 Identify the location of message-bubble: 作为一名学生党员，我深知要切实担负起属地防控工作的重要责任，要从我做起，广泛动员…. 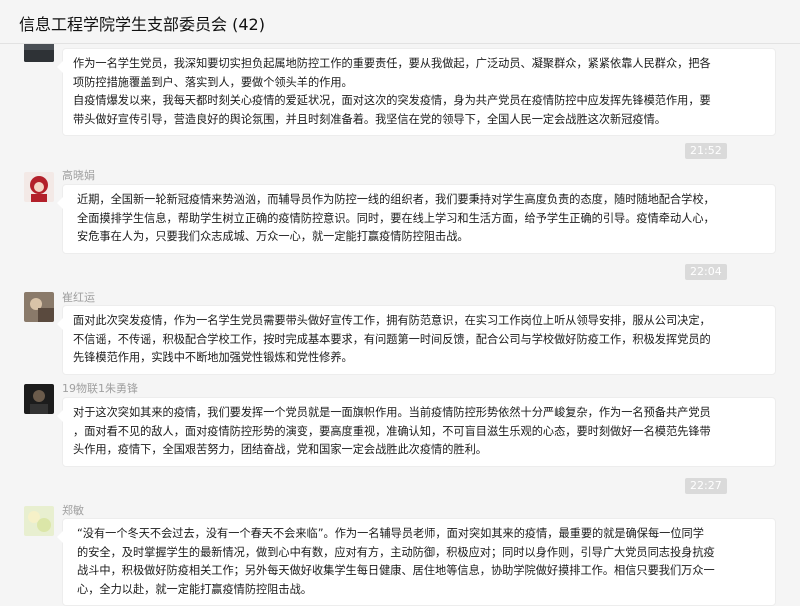
(416, 92).